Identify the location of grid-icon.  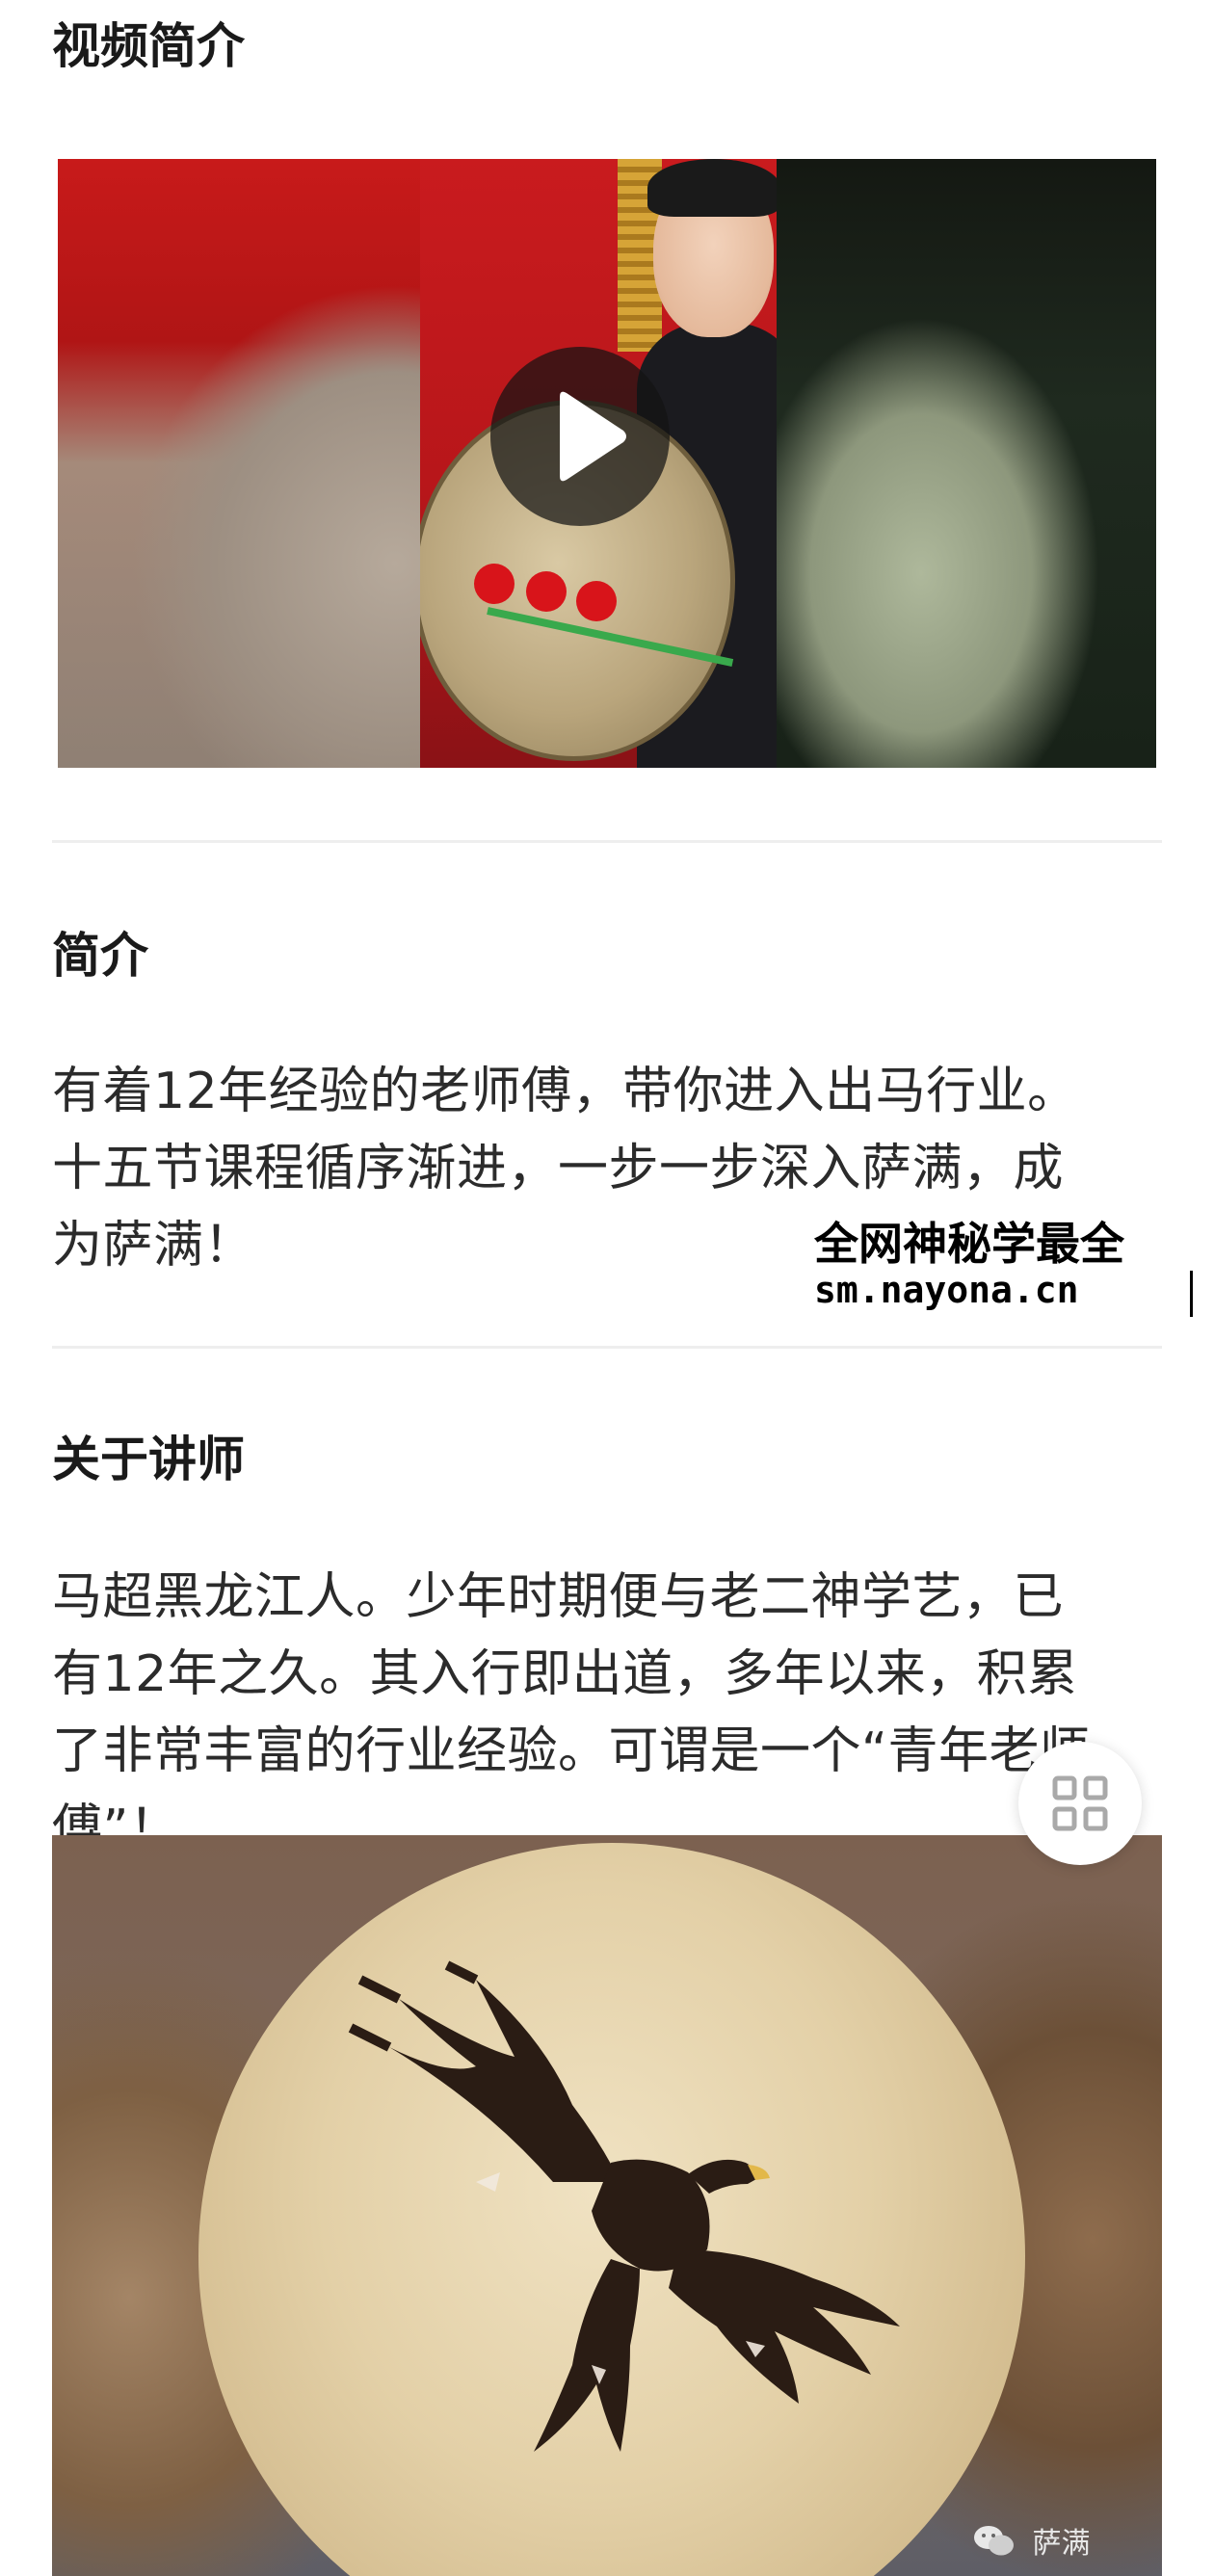
(1080, 1803).